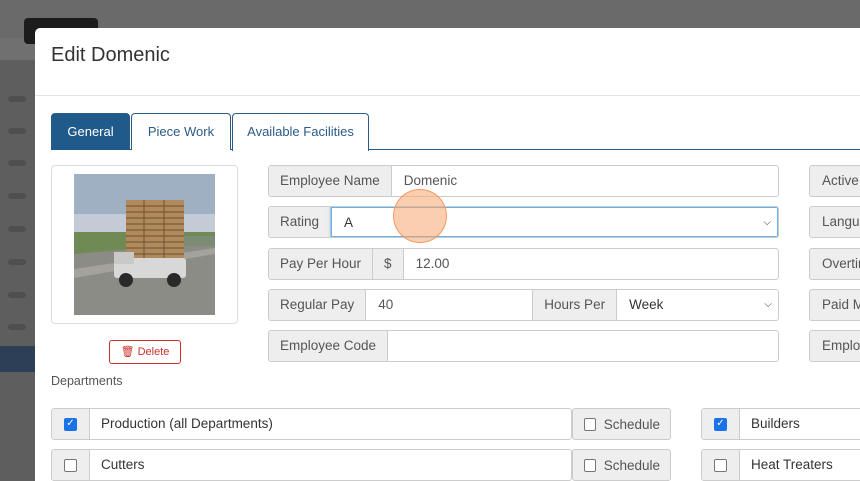 Image resolution: width=860 pixels, height=481 pixels. I want to click on employee-photo-frame, so click(144, 244).